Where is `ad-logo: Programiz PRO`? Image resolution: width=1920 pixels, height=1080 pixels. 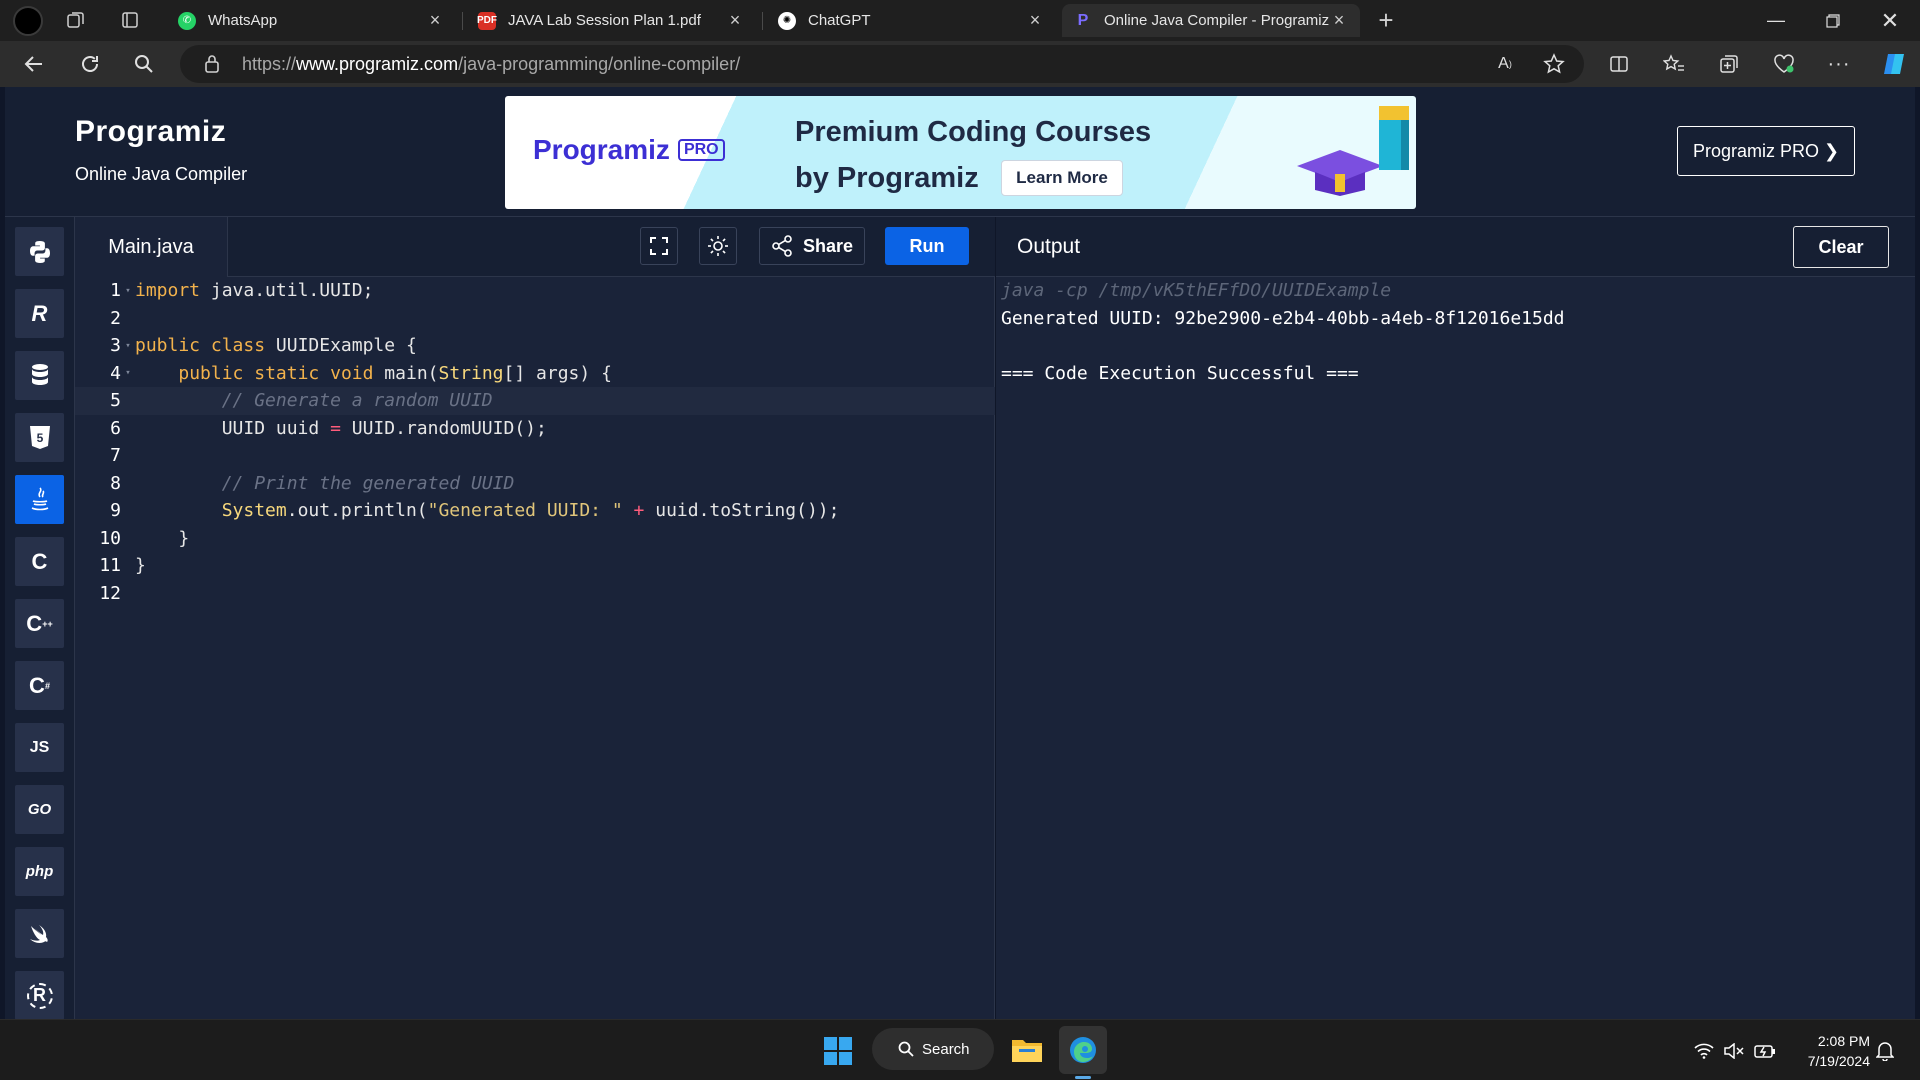 ad-logo: Programiz PRO is located at coordinates (629, 150).